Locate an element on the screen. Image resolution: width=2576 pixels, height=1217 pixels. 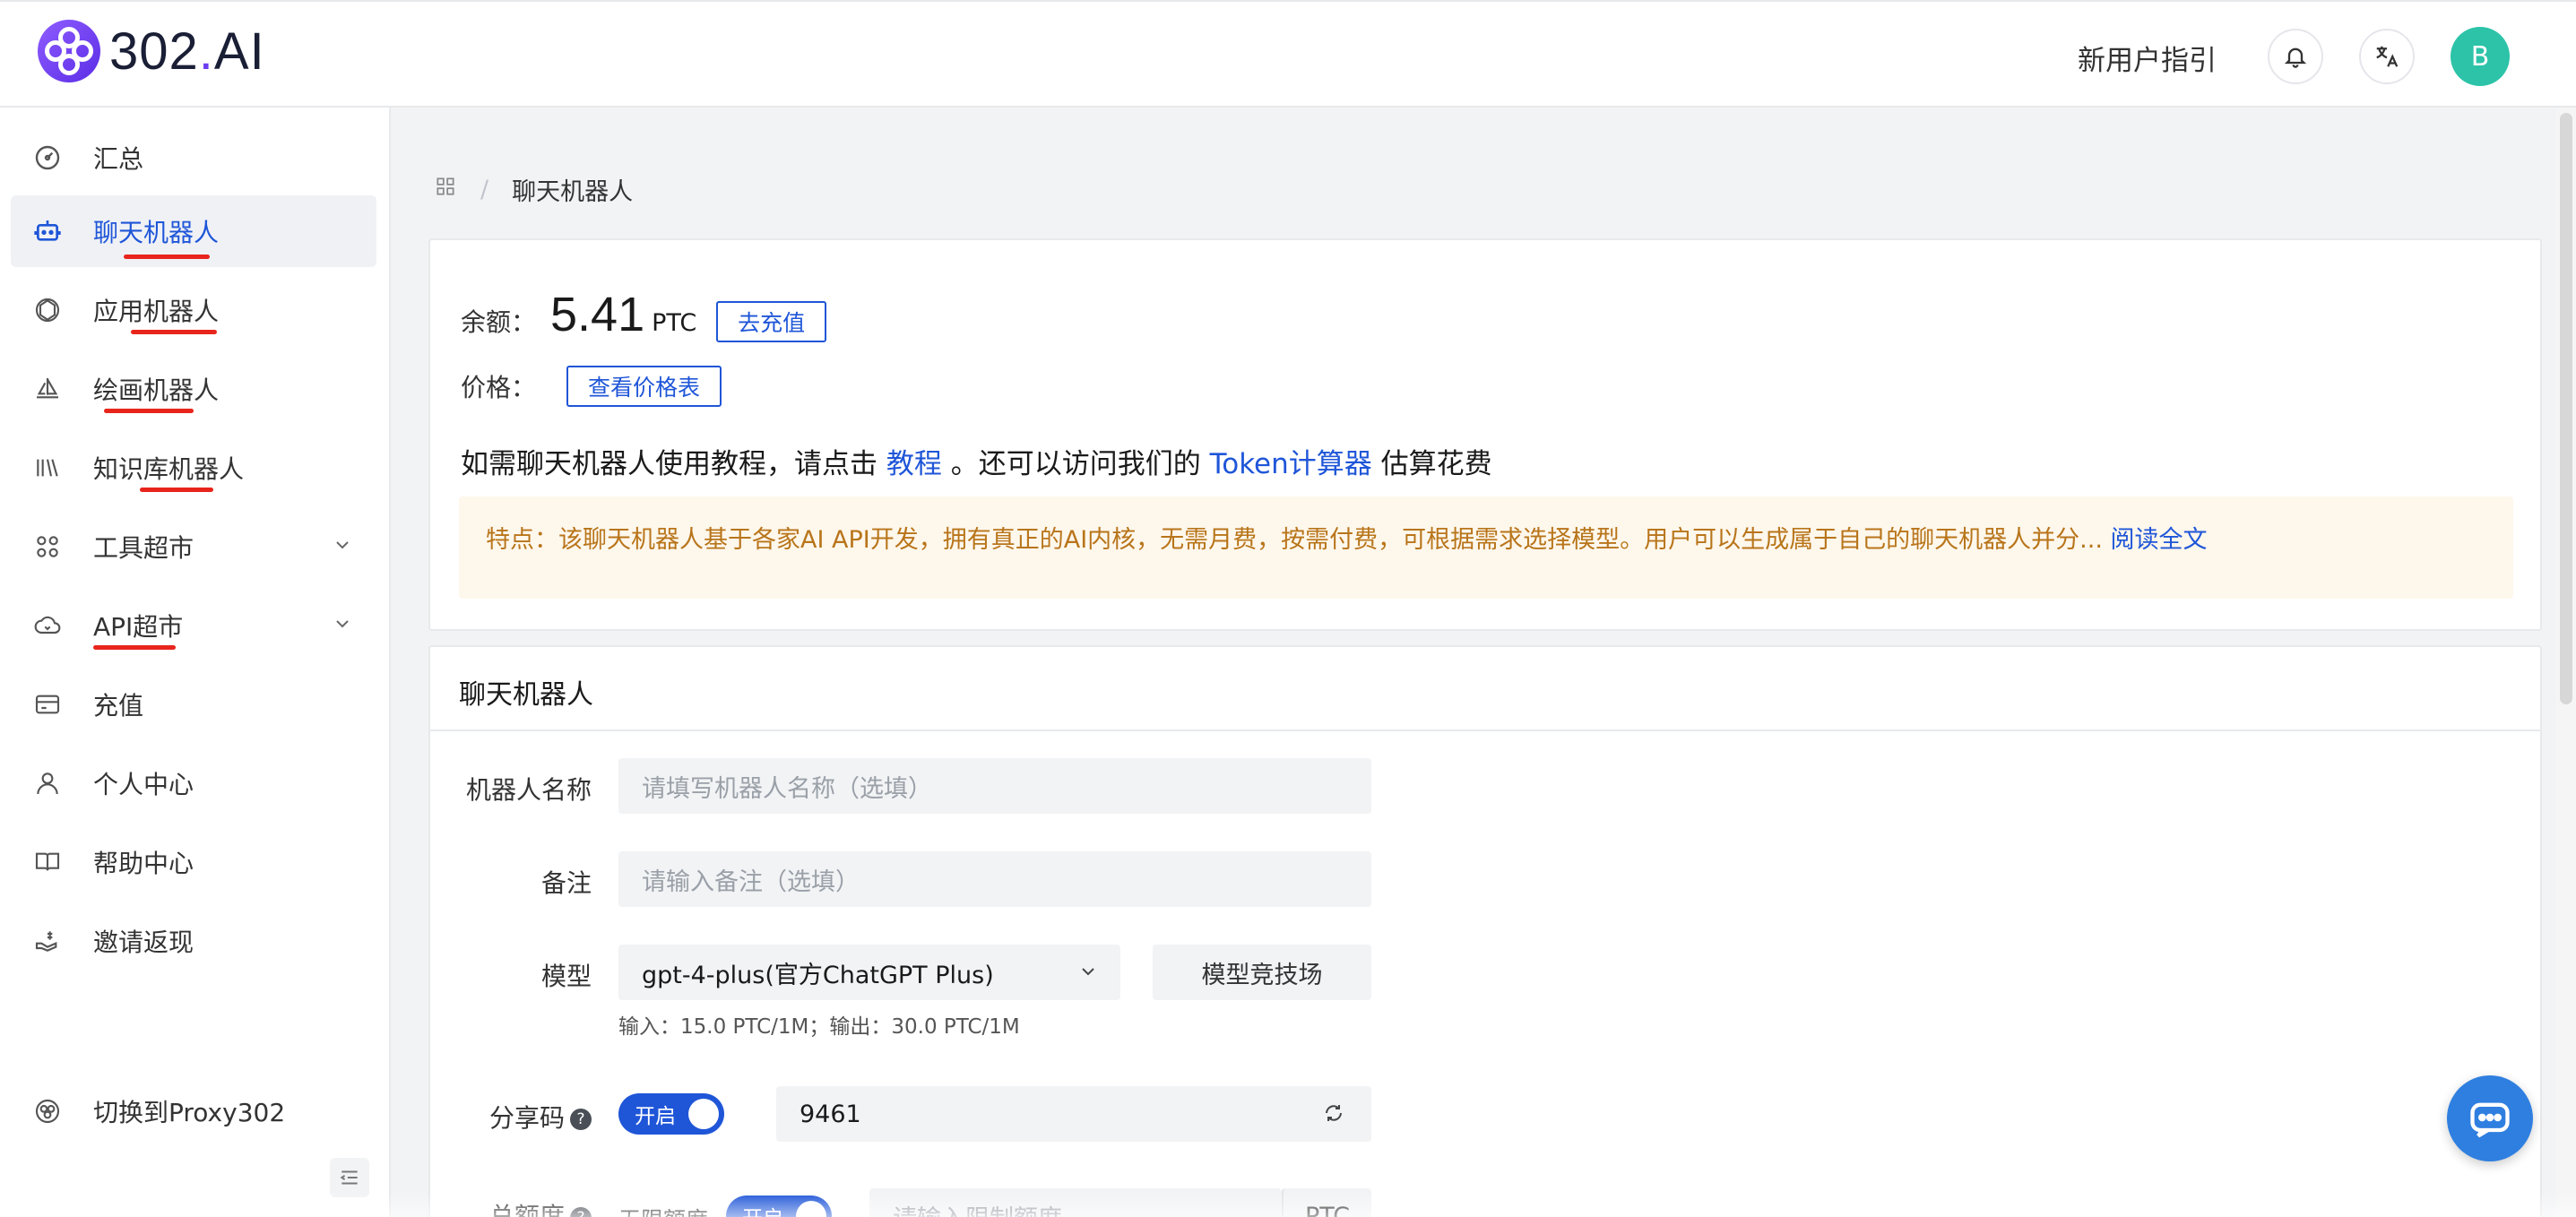
token-calculator-link: Token计算器 is located at coordinates (1291, 464).